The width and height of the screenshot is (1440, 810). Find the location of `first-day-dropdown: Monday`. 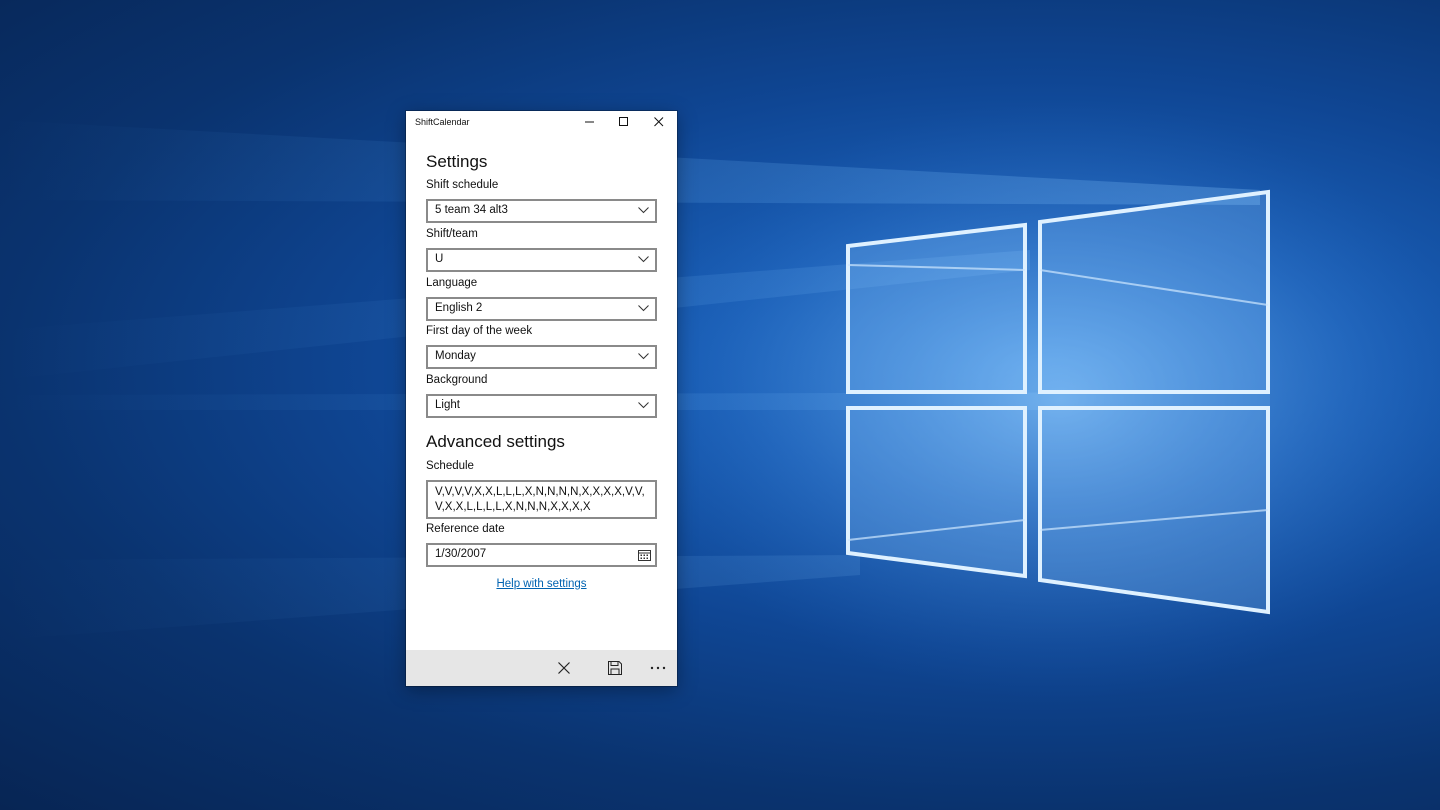

first-day-dropdown: Monday is located at coordinates (541, 357).